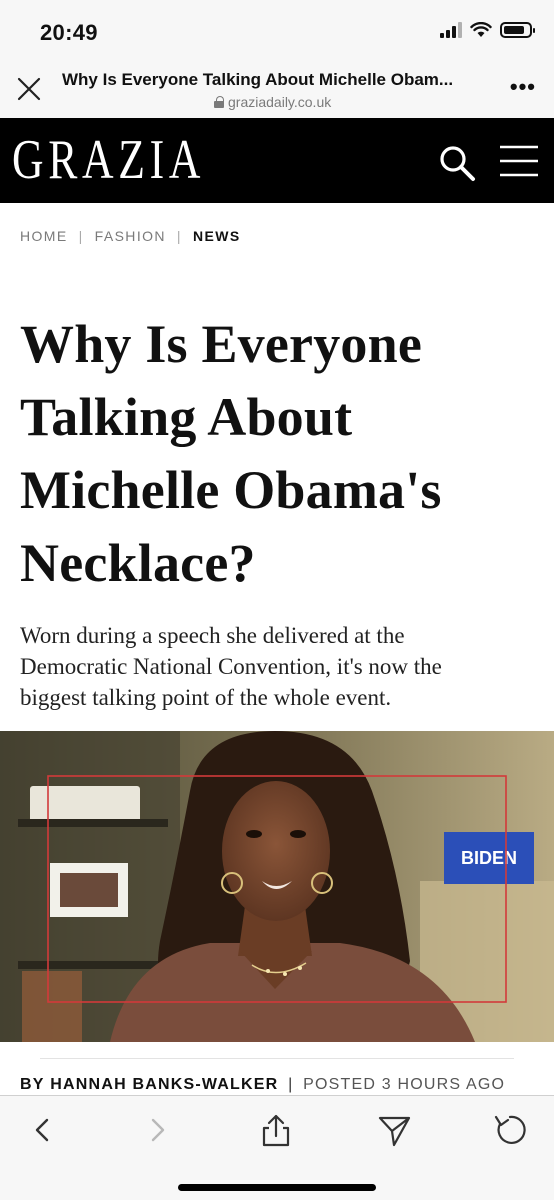 This screenshot has width=554, height=1200. I want to click on hamburger-menu-icon, so click(519, 161).